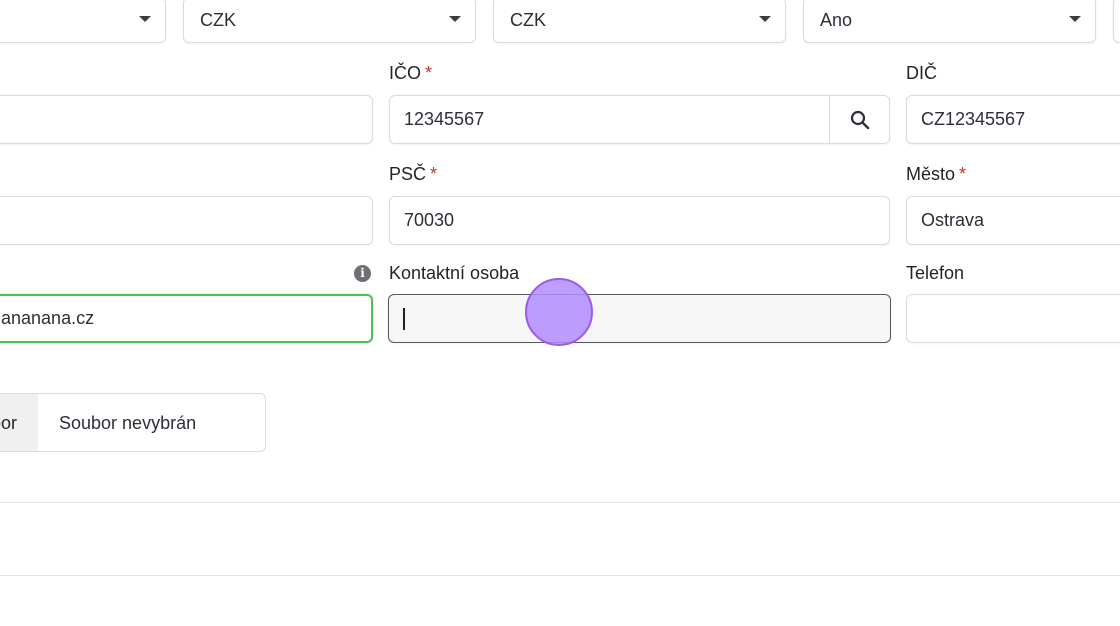  I want to click on mesto-label: Město *, so click(936, 174).